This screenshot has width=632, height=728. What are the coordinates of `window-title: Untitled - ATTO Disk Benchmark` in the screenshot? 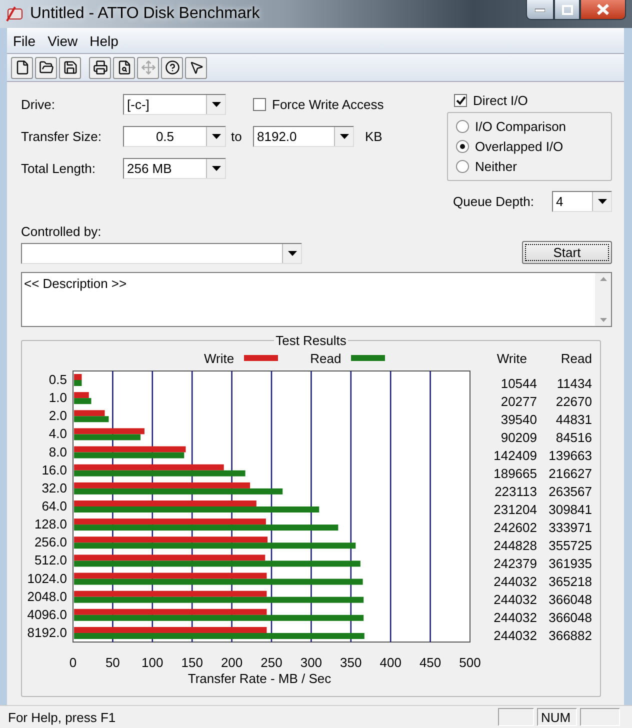 It's located at (145, 14).